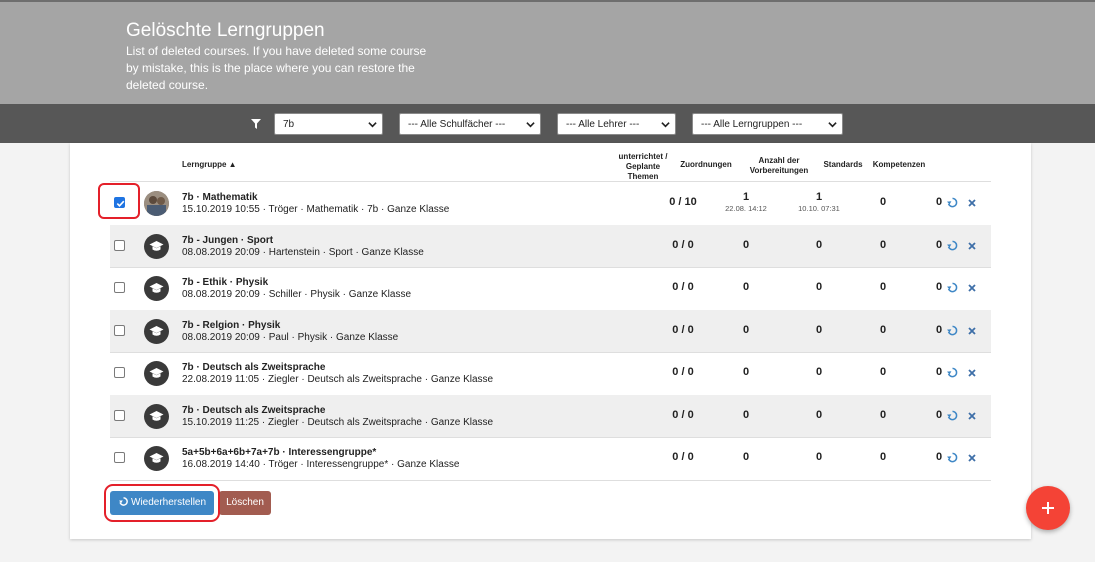  I want to click on header-assignments: Zuordnungen, so click(706, 164).